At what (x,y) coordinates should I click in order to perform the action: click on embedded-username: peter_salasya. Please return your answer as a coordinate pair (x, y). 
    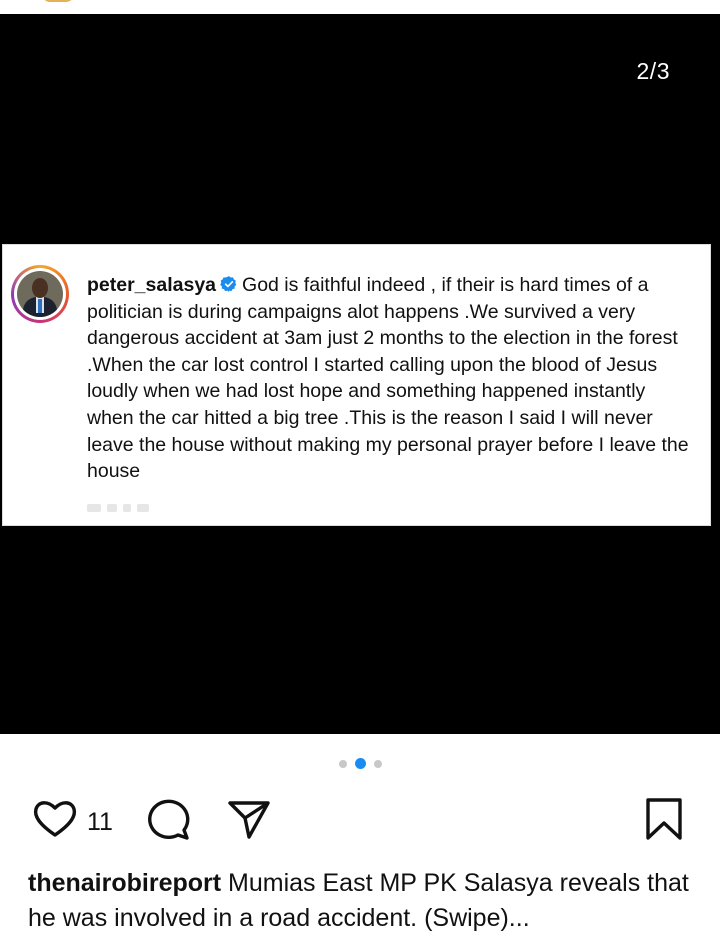
    Looking at the image, I should click on (152, 285).